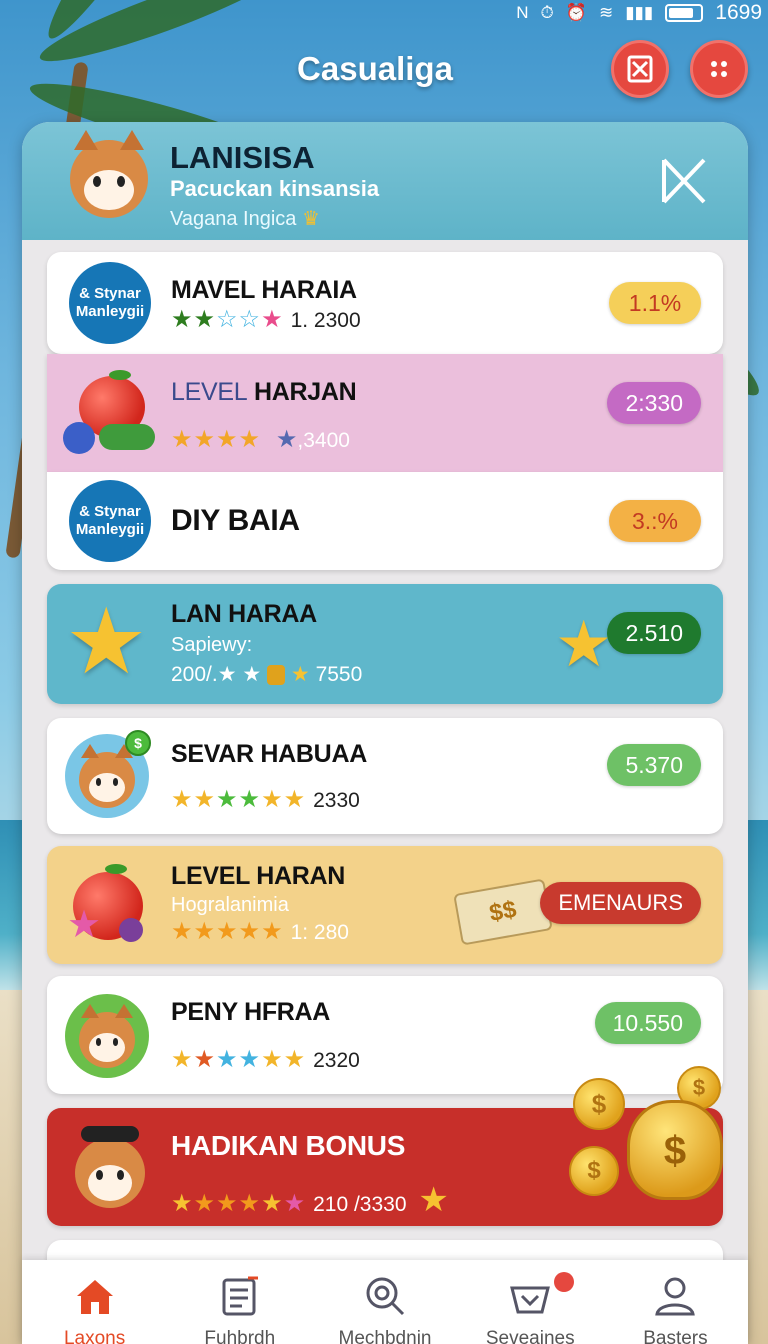 The height and width of the screenshot is (1344, 768). What do you see at coordinates (216, 439) in the screenshot?
I see `rating-stars-icon: ★ ★ ★ ★` at bounding box center [216, 439].